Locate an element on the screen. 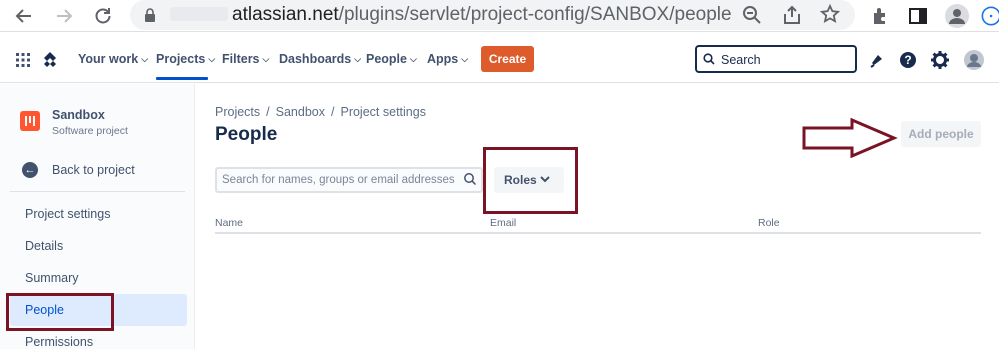 Image resolution: width=999 pixels, height=358 pixels. page-title: People is located at coordinates (246, 134).